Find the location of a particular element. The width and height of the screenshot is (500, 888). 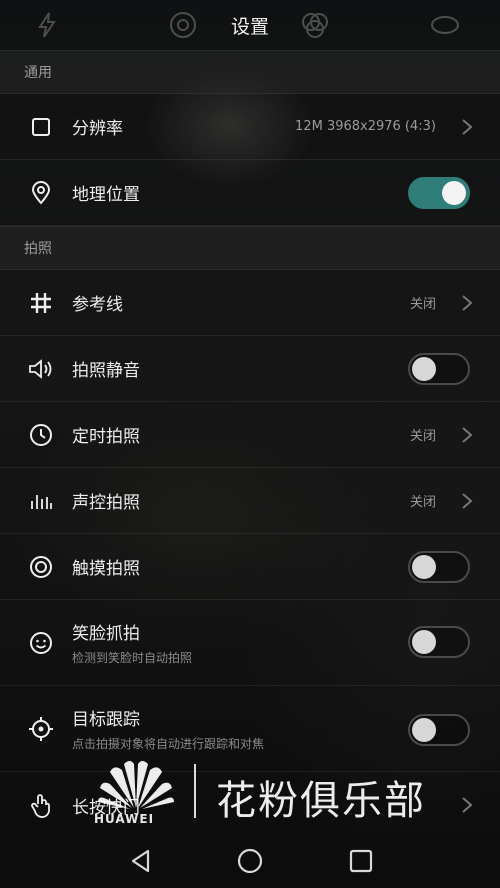

long-press-label: 长按快门 is located at coordinates (106, 807).